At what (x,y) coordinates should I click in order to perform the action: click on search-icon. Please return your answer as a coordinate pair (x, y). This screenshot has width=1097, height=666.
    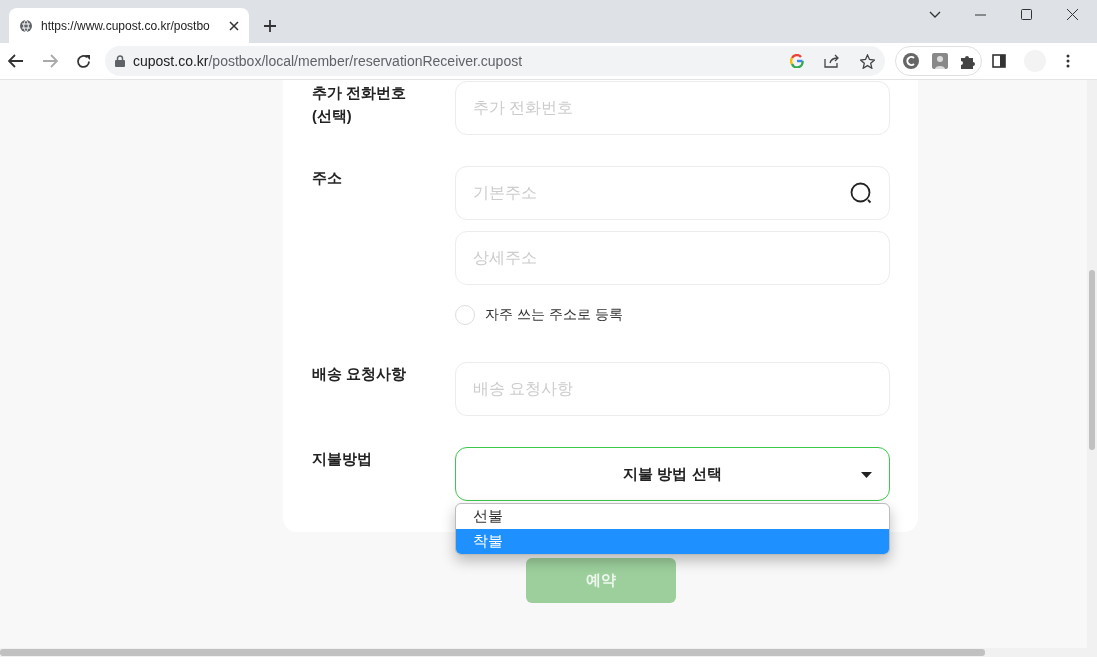
    Looking at the image, I should click on (861, 193).